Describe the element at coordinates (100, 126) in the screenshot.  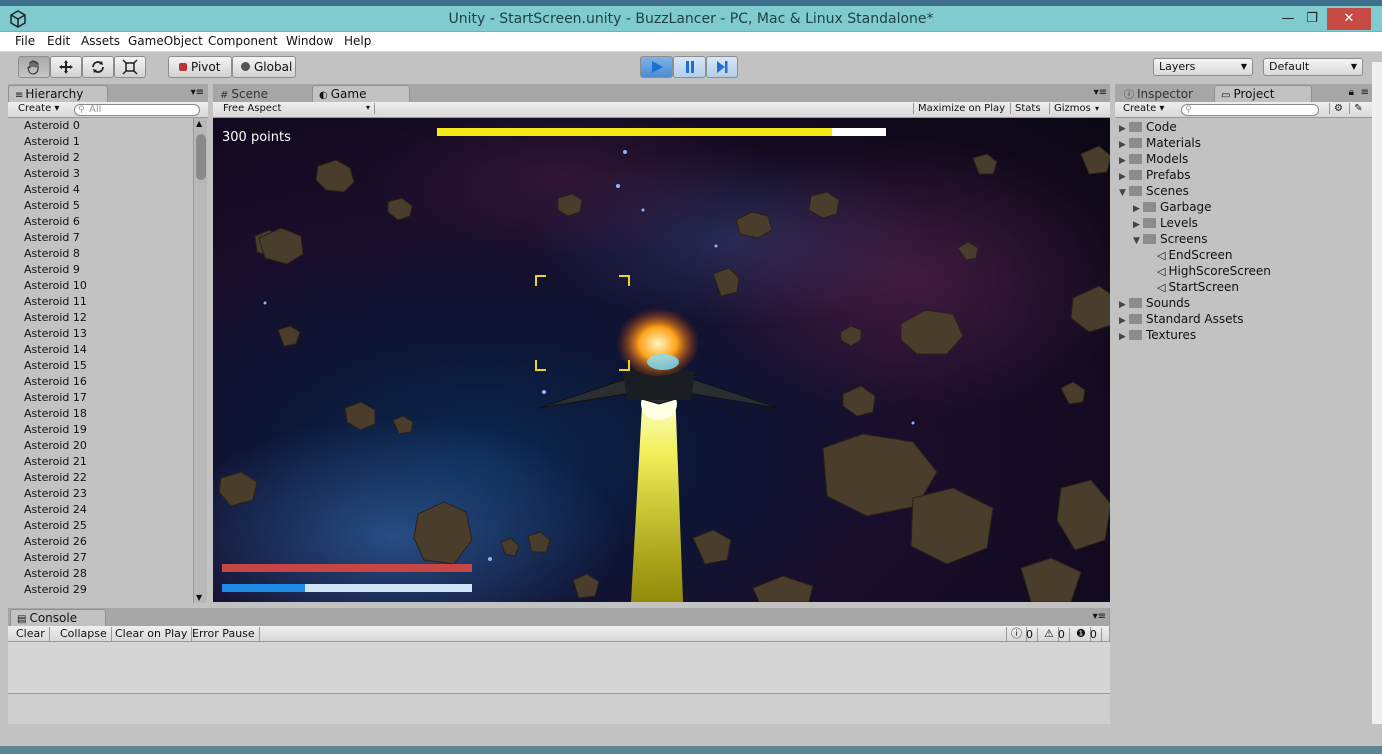
I see `list-item: Asteroid 0` at that location.